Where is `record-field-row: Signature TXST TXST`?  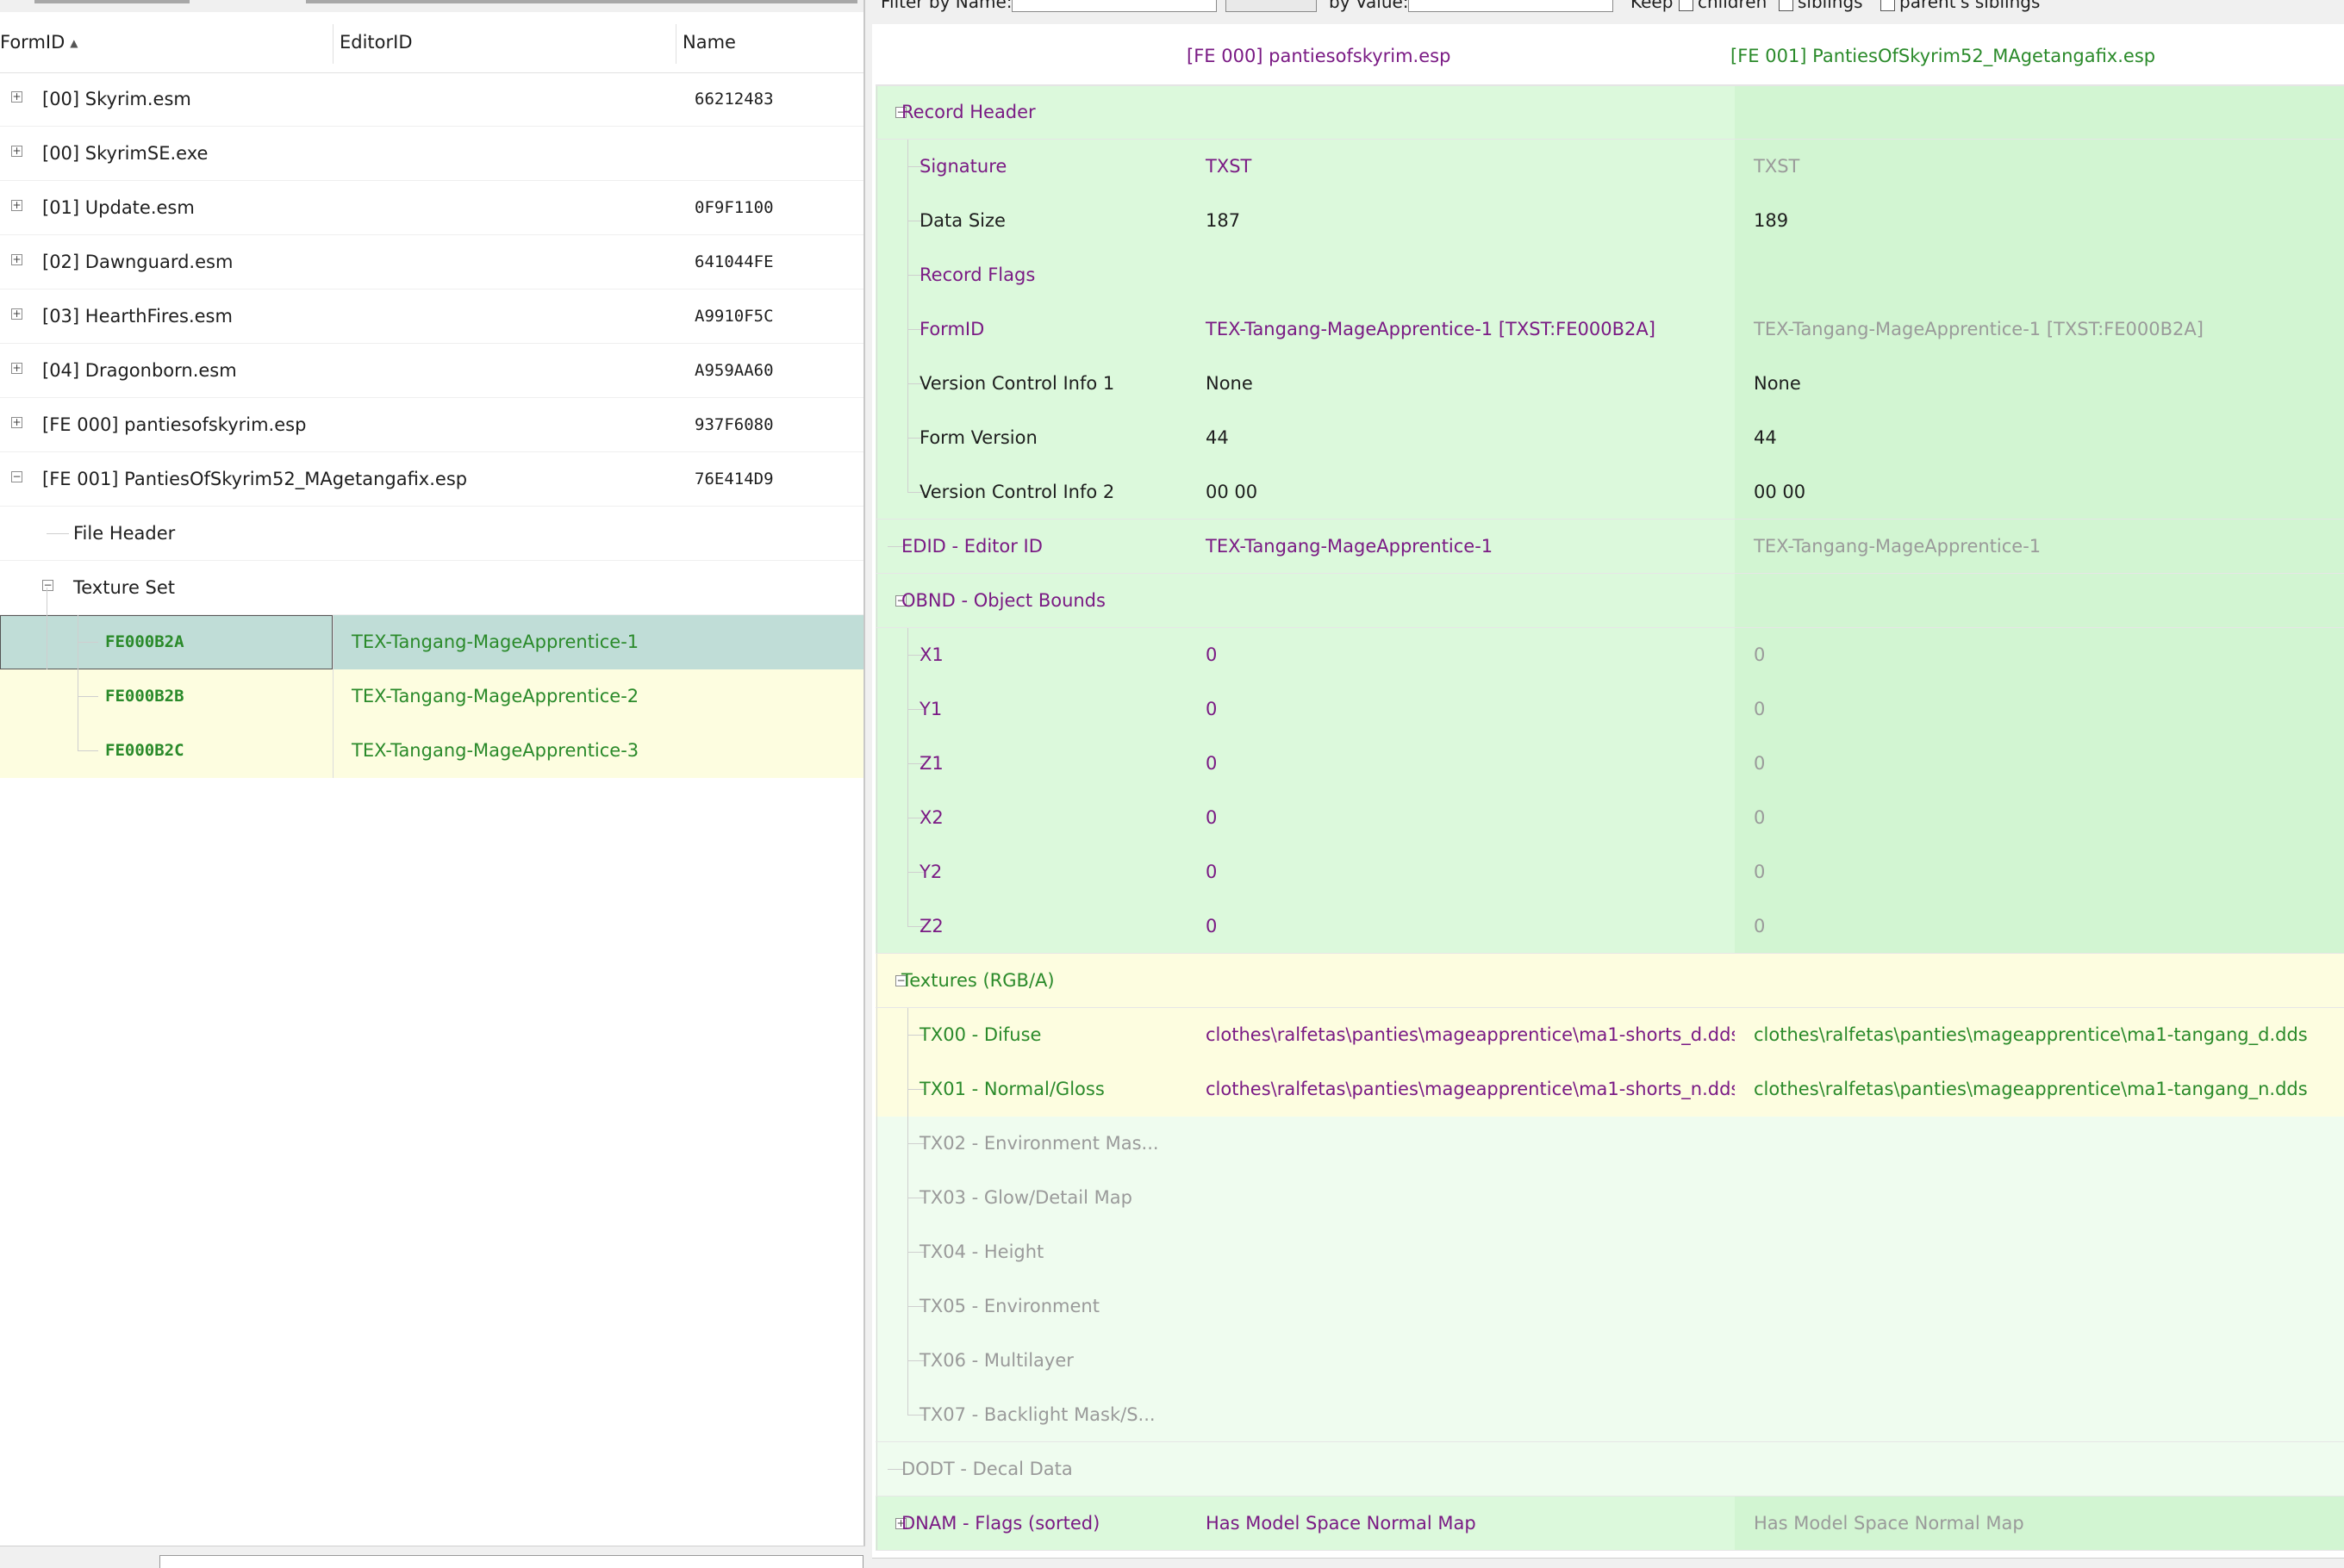
record-field-row: Signature TXST TXST is located at coordinates (1610, 167).